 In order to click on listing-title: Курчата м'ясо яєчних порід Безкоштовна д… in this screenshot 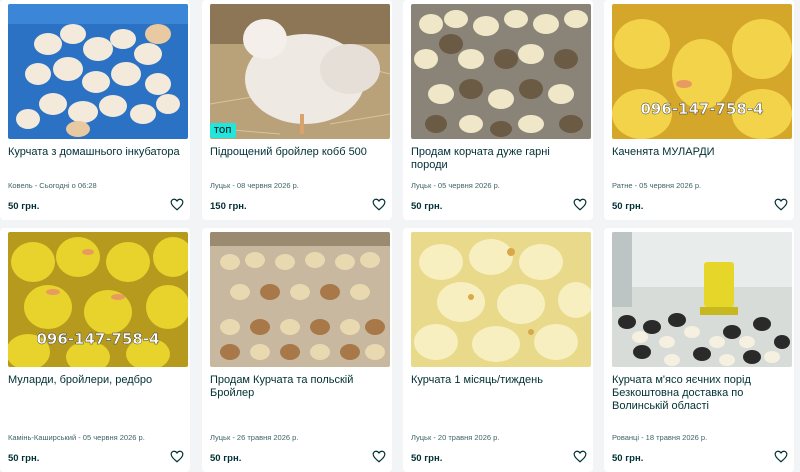, I will do `click(700, 393)`.